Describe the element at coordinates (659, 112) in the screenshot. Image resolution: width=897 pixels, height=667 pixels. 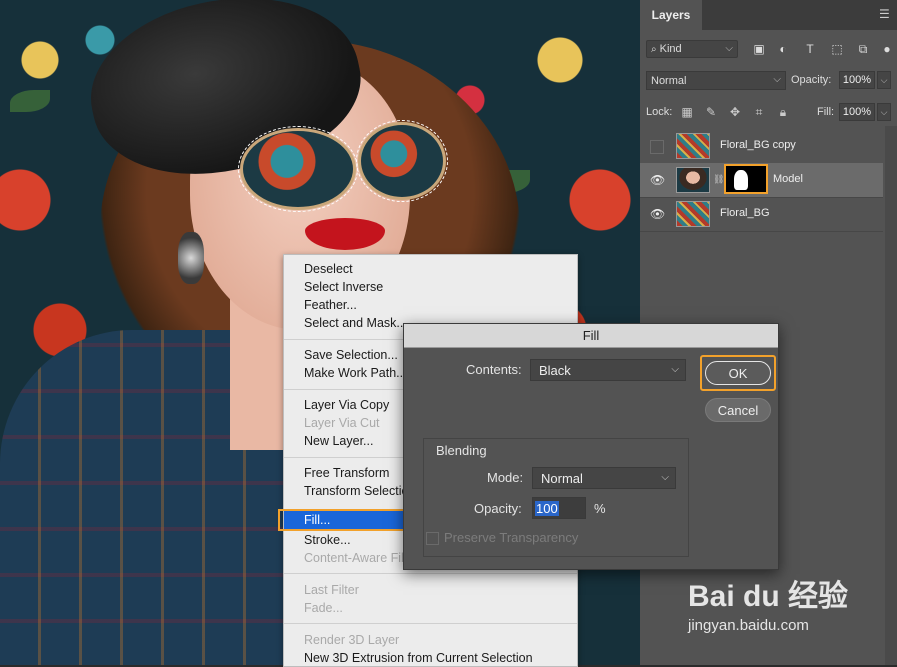
I see `lock-label: Lock:` at that location.